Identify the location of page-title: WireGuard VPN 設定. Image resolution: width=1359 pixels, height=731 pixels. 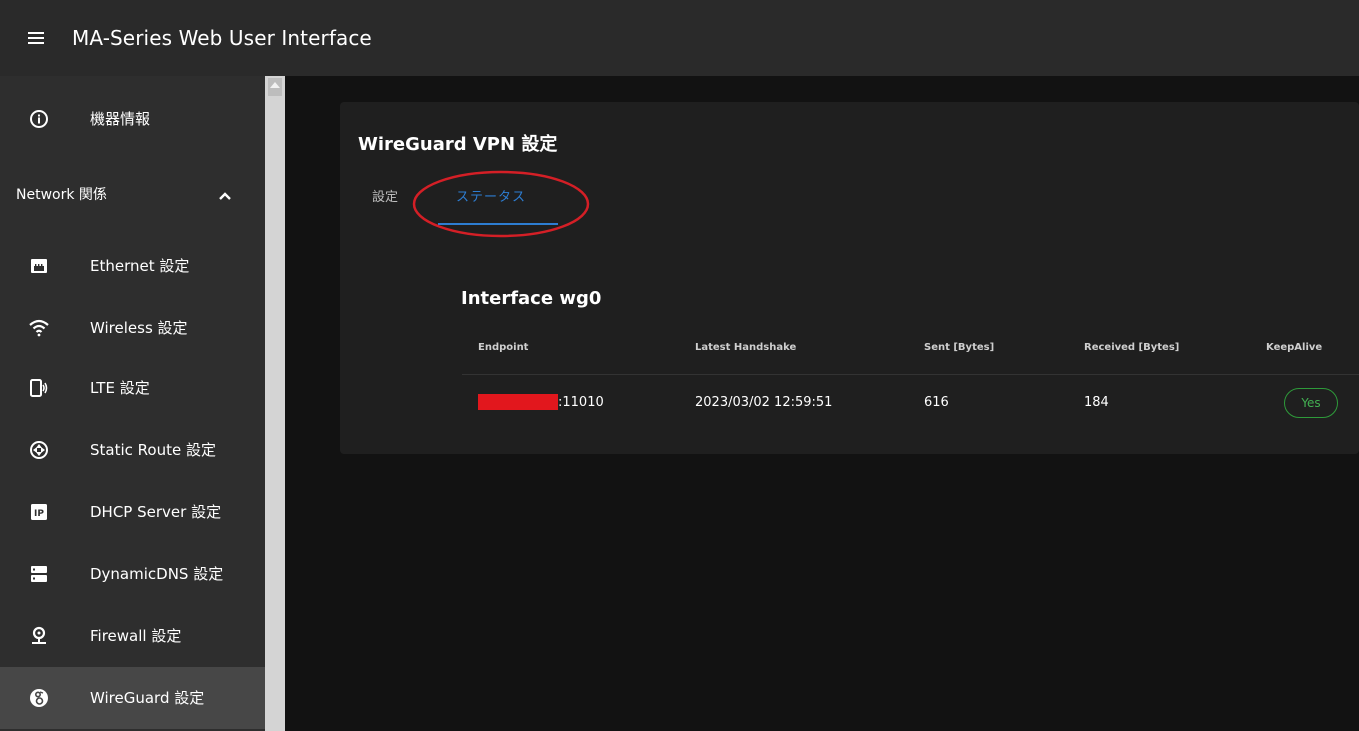
(458, 144).